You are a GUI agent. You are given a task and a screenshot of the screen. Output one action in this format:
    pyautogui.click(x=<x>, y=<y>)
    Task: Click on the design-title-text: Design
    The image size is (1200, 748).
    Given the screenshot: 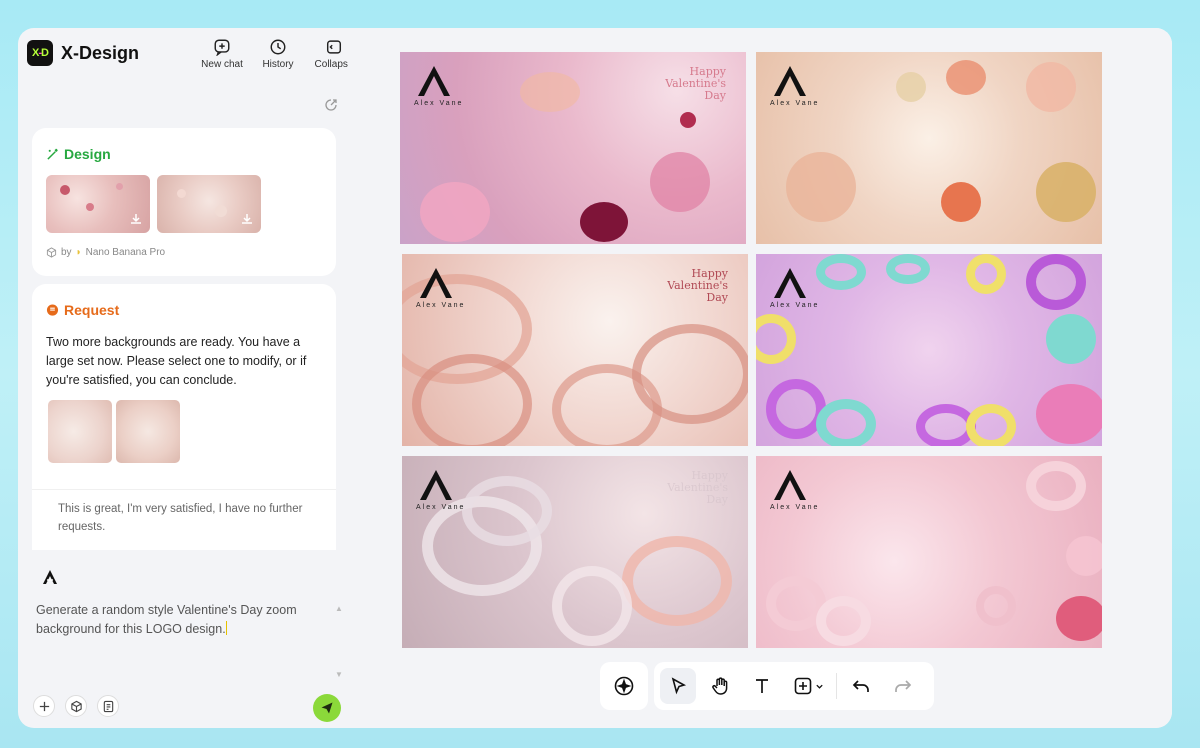 What is the action you would take?
    pyautogui.click(x=87, y=154)
    